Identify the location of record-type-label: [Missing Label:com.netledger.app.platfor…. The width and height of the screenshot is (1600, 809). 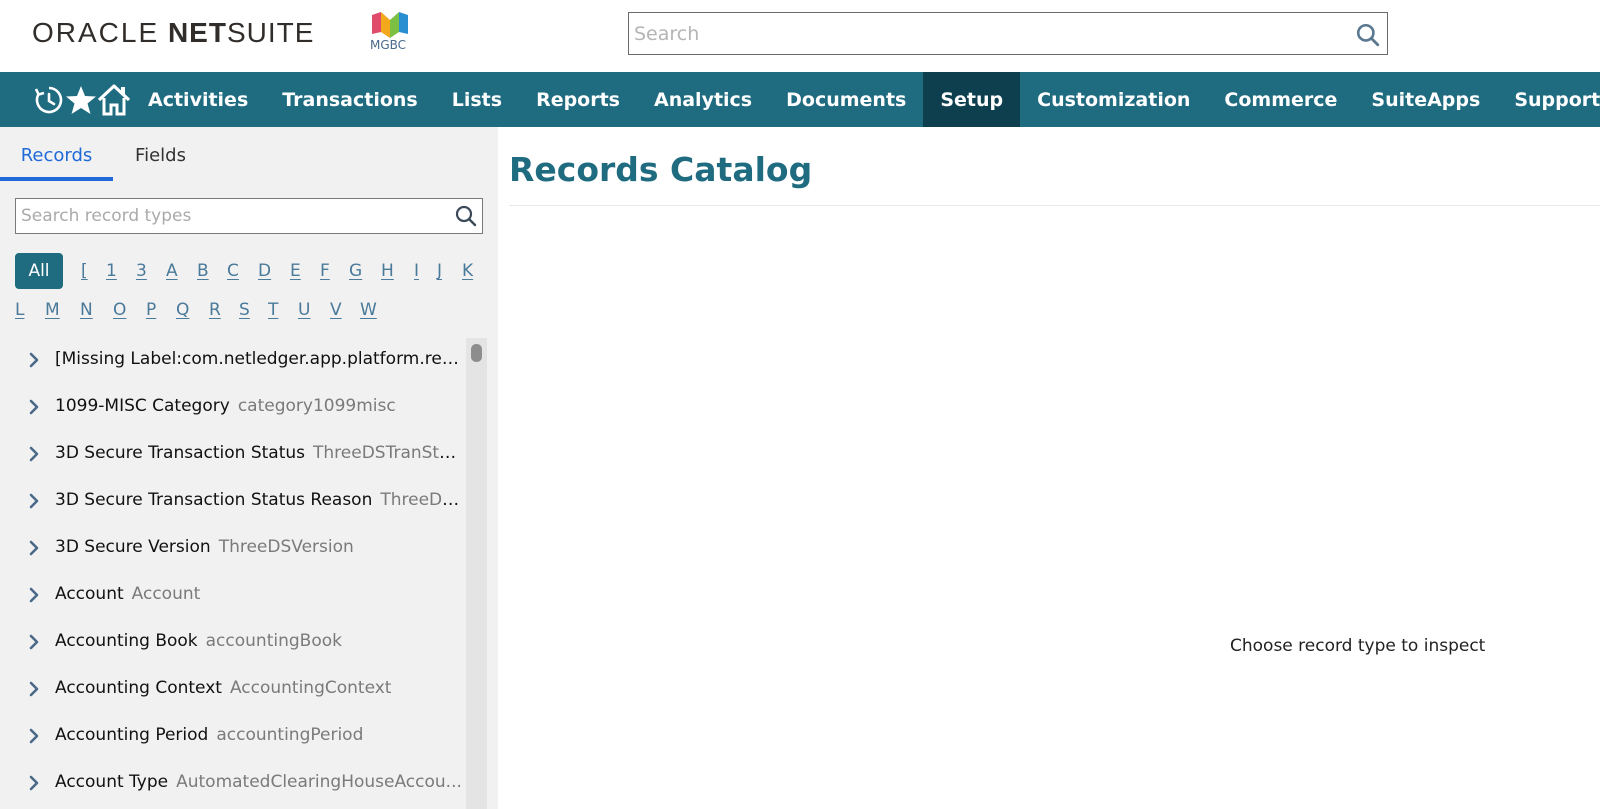
(260, 359).